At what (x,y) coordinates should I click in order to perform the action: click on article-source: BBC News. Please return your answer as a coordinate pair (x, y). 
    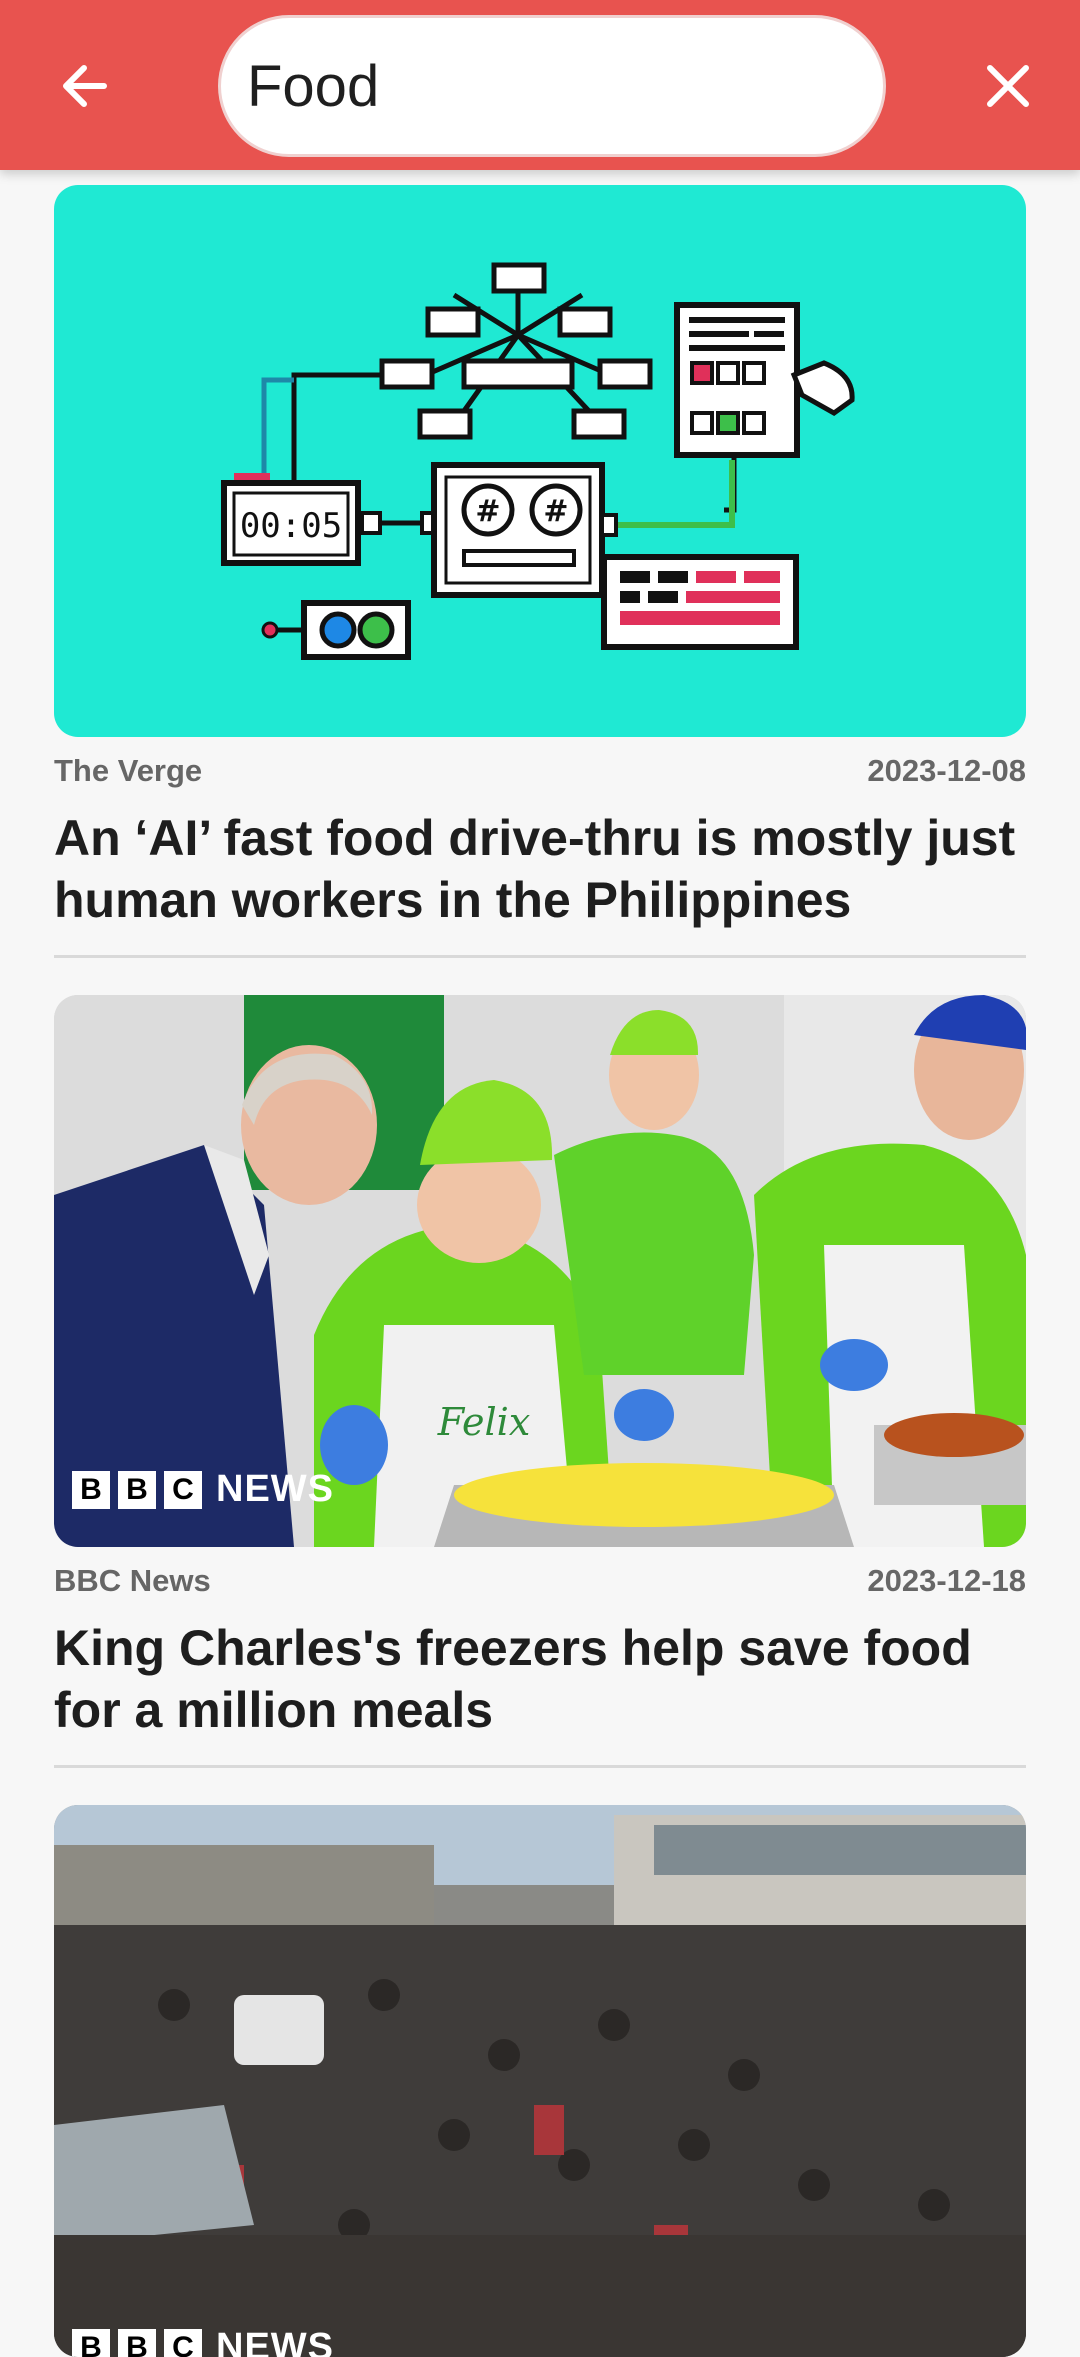
    Looking at the image, I should click on (132, 1580).